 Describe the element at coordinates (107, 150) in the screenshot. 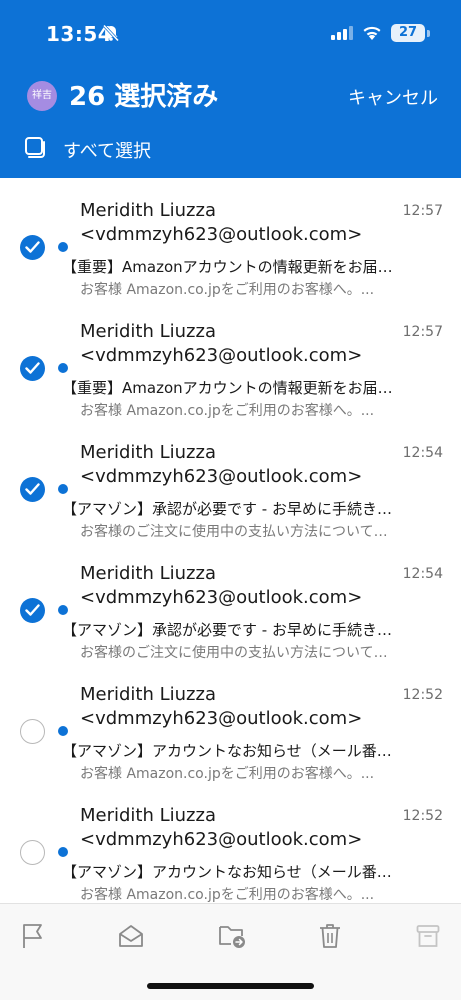

I see `select-all-button: すべて選択` at that location.